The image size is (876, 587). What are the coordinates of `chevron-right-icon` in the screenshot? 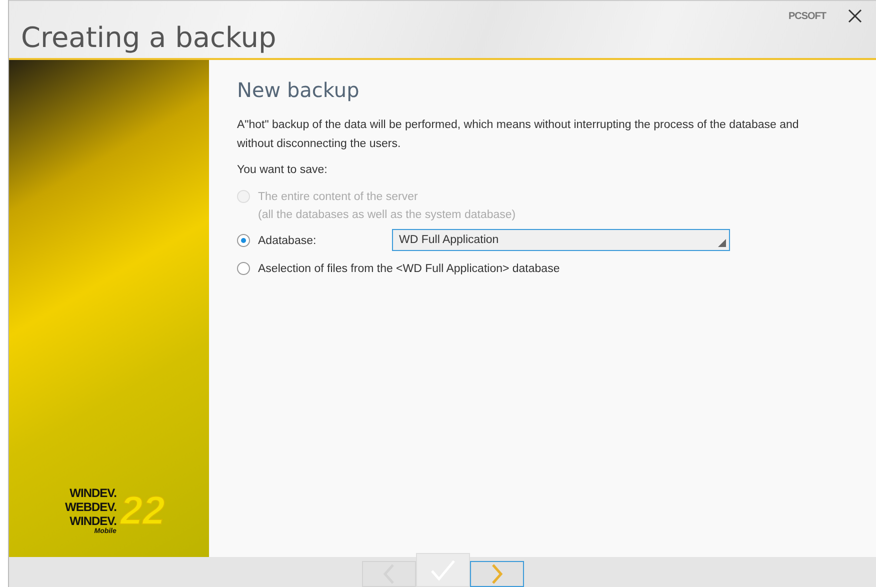 It's located at (496, 574).